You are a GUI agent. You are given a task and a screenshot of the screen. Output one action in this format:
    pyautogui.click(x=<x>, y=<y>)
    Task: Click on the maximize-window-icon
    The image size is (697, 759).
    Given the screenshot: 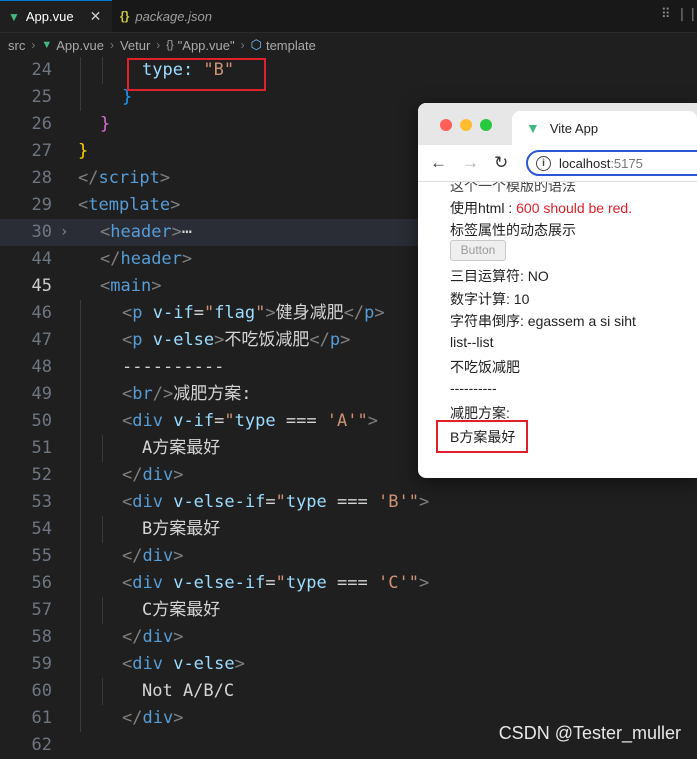 What is the action you would take?
    pyautogui.click(x=486, y=125)
    